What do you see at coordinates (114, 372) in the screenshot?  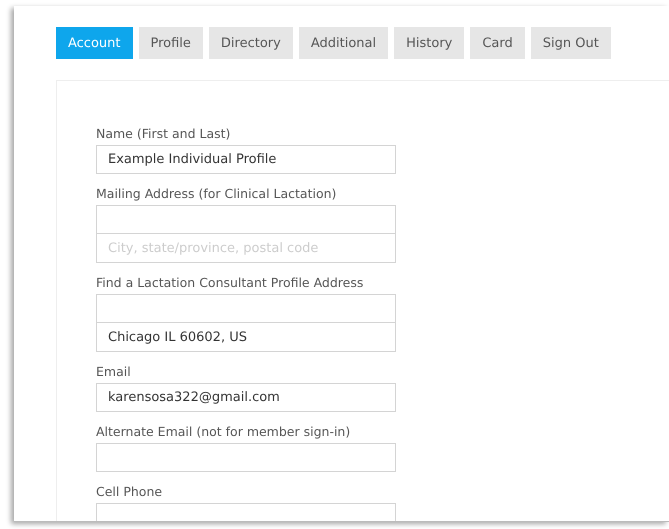 I see `field-label: Email` at bounding box center [114, 372].